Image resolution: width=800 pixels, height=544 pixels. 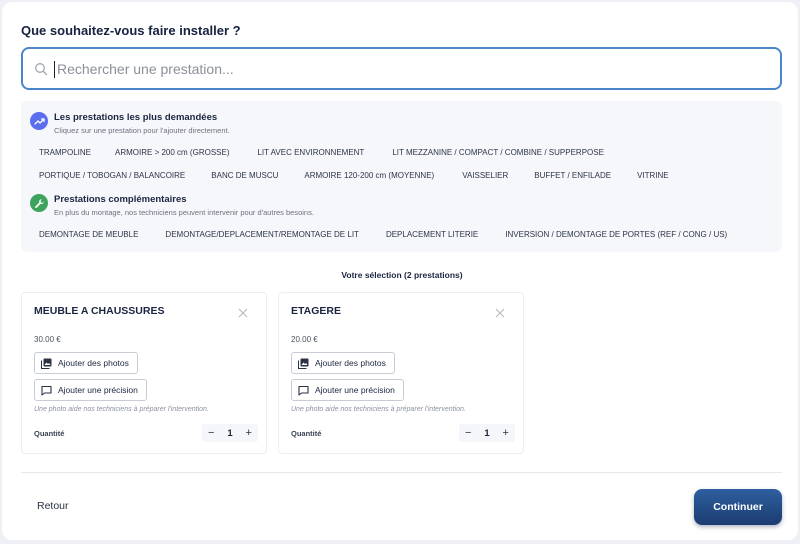 What do you see at coordinates (402, 275) in the screenshot?
I see `selection-title: Votre sélection (2 prestations)` at bounding box center [402, 275].